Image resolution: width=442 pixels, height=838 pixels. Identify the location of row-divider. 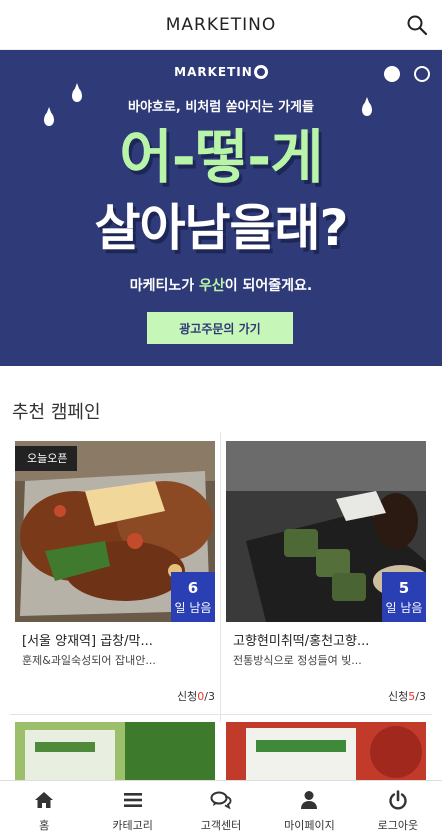
(221, 714).